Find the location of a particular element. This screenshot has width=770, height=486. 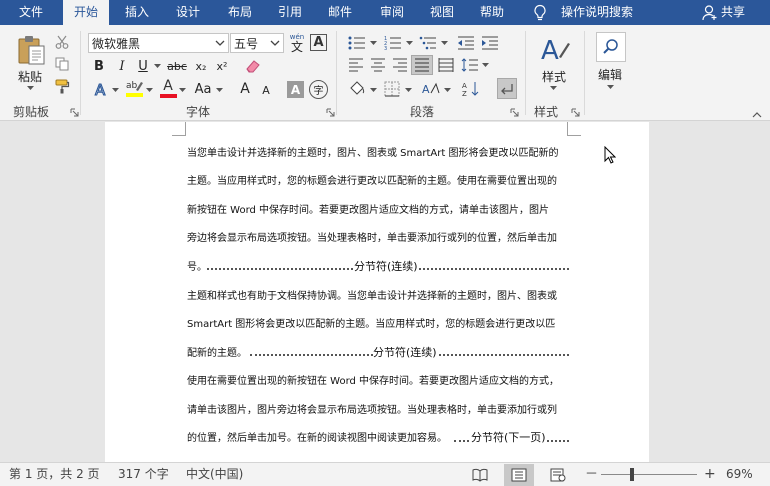

document-line: 旁边将会显示布局选项按钮。当处理表格时，单击要添加行或列的位置，然后单击加 is located at coordinates (372, 239).